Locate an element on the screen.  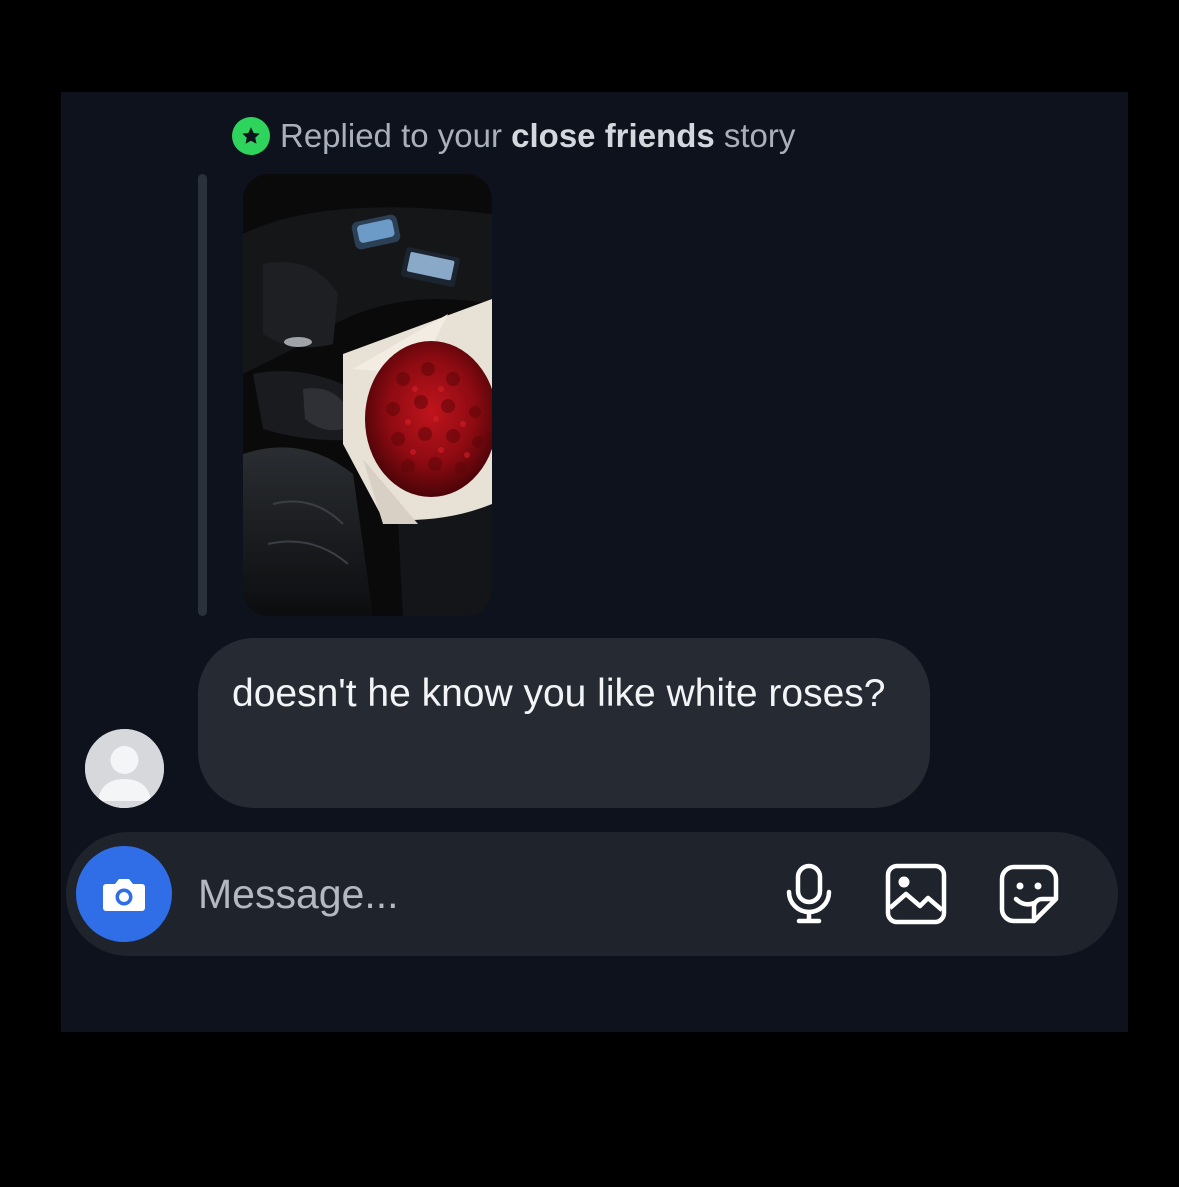
camera-icon is located at coordinates (124, 895).